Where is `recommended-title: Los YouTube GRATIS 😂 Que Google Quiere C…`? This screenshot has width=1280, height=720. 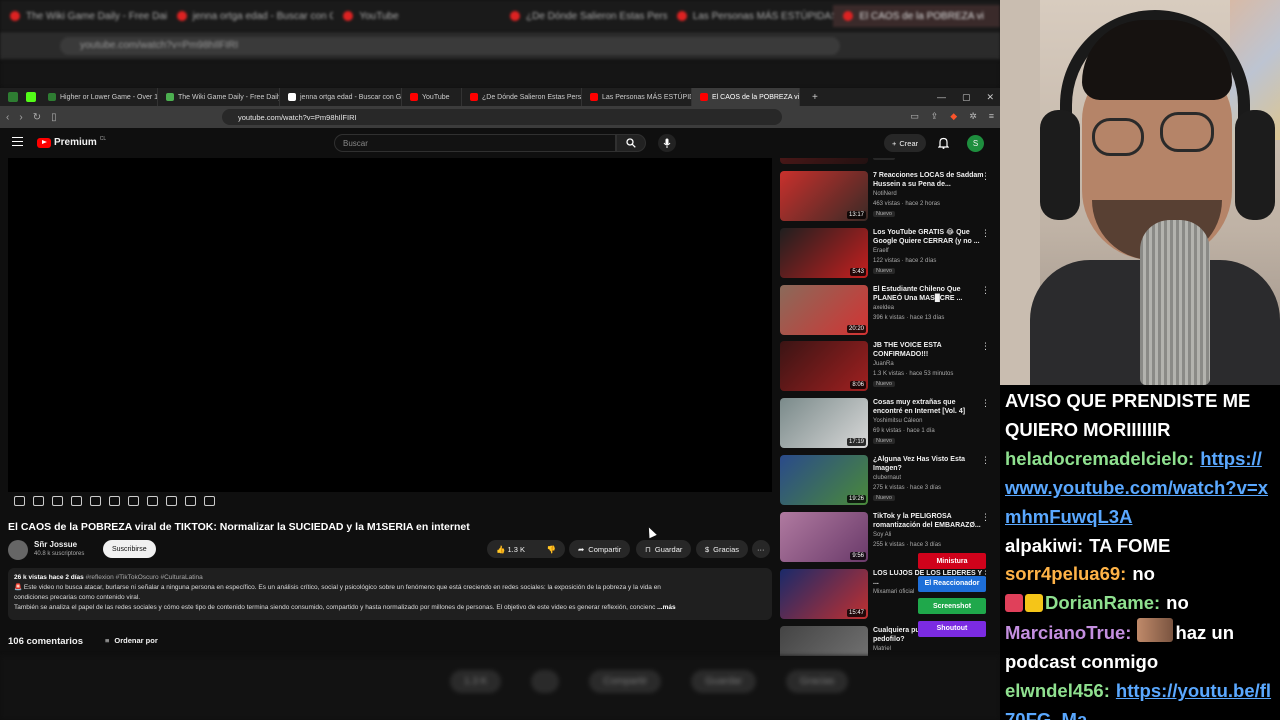
recommended-title: Los YouTube GRATIS 😂 Que Google Quiere C… is located at coordinates (929, 237).